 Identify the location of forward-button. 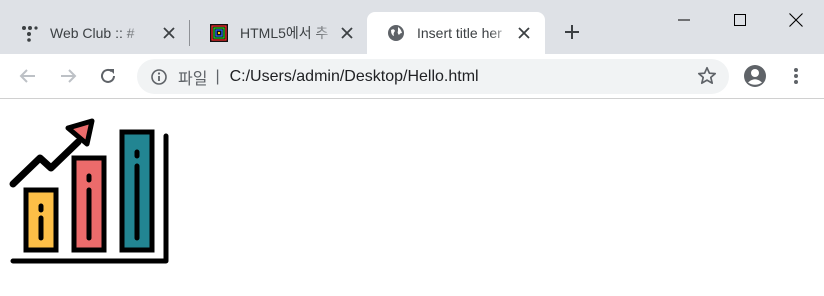
(68, 76).